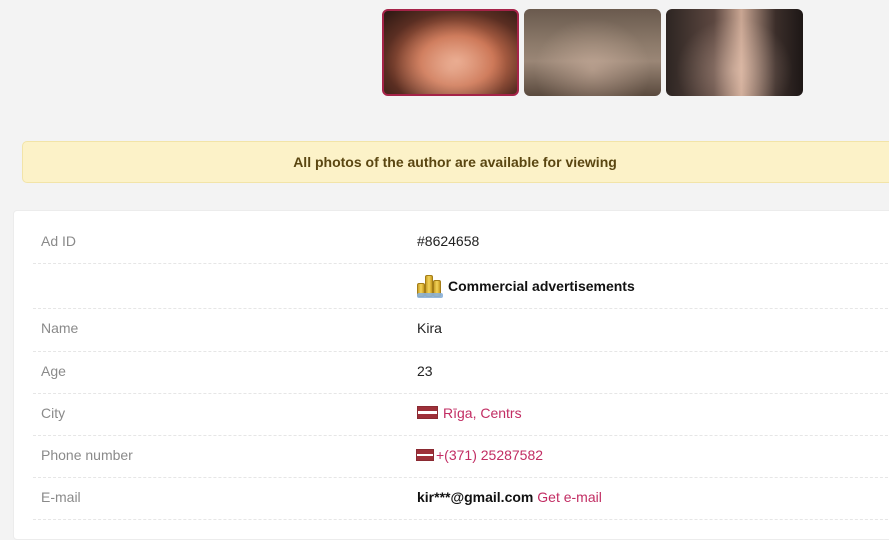 Image resolution: width=889 pixels, height=540 pixels. I want to click on name-label: Name, so click(60, 328).